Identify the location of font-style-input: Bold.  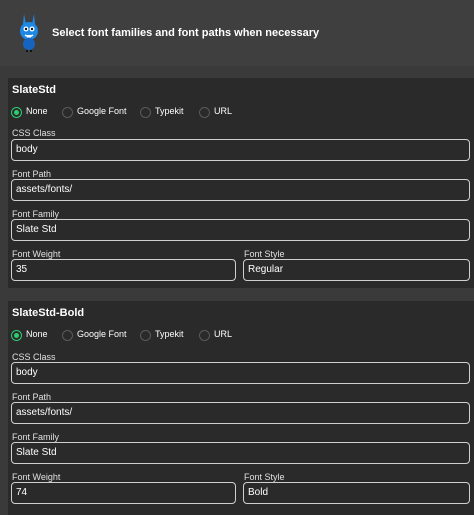
(356, 493).